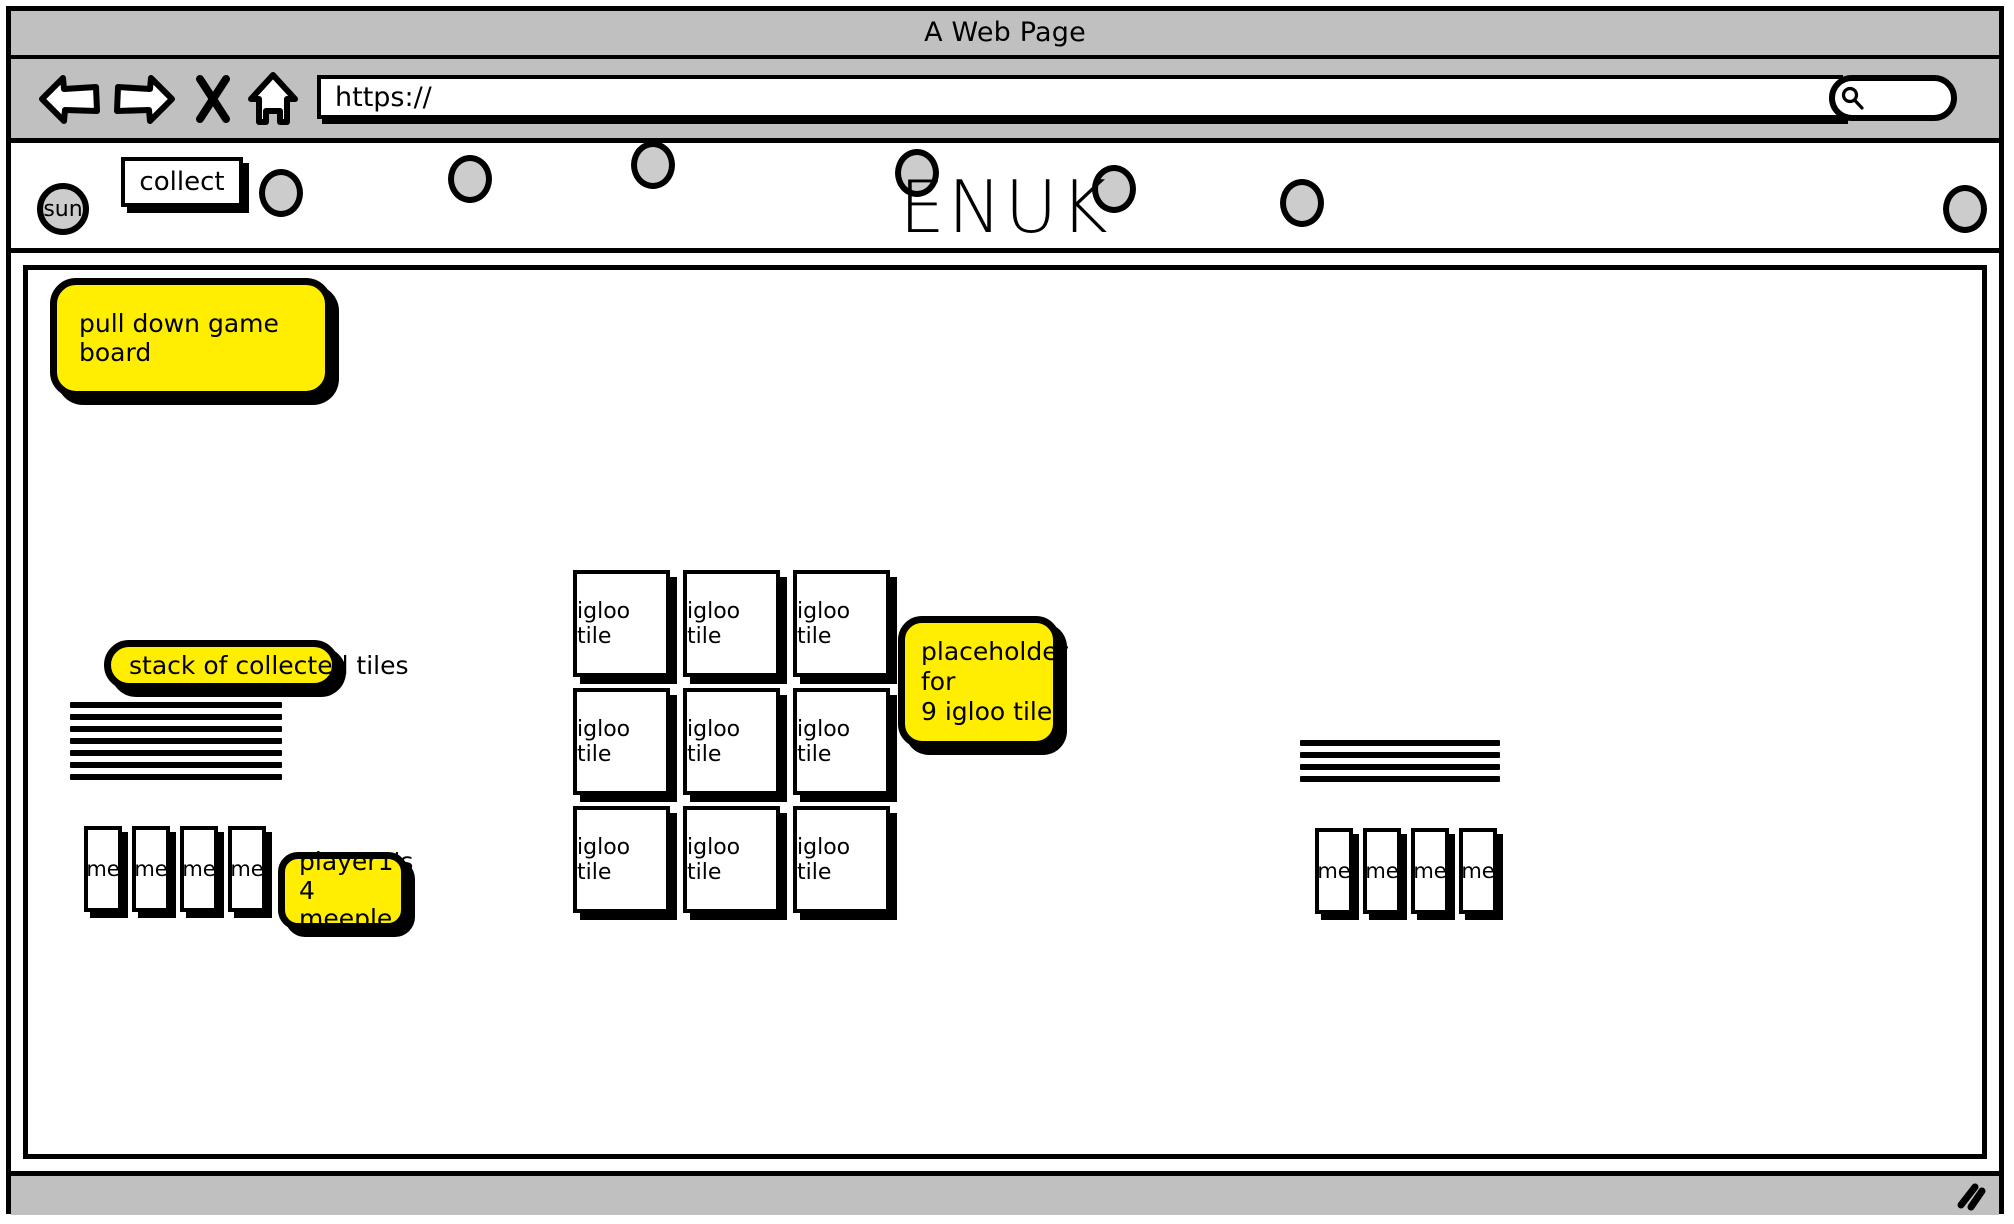 The image size is (2014, 1224). I want to click on note-player-line2: meeple, so click(346, 919).